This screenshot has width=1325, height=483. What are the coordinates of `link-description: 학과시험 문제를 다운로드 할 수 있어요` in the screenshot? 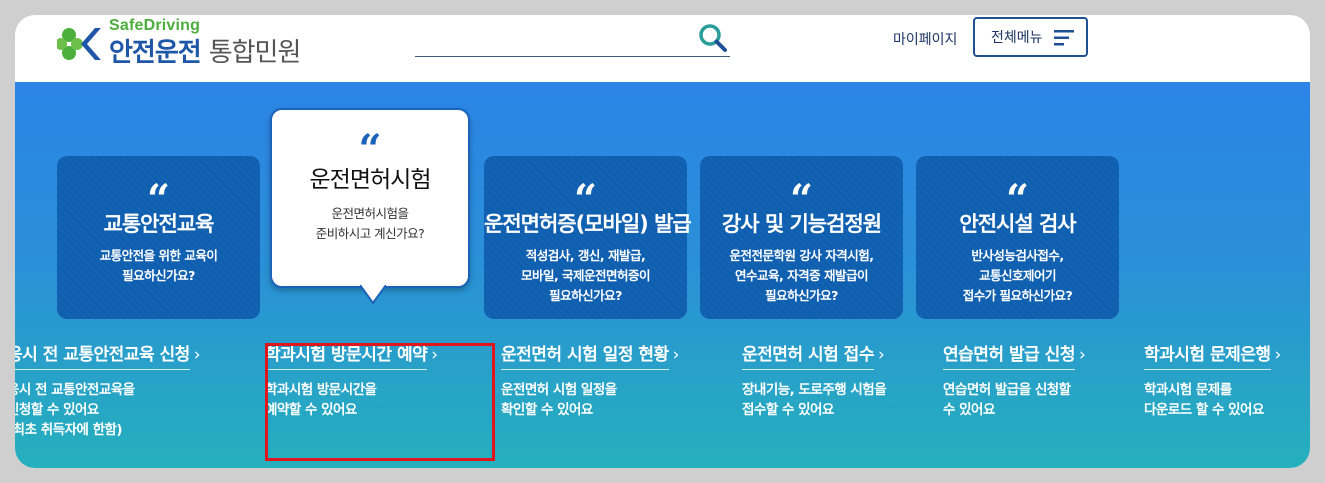 It's located at (1204, 400).